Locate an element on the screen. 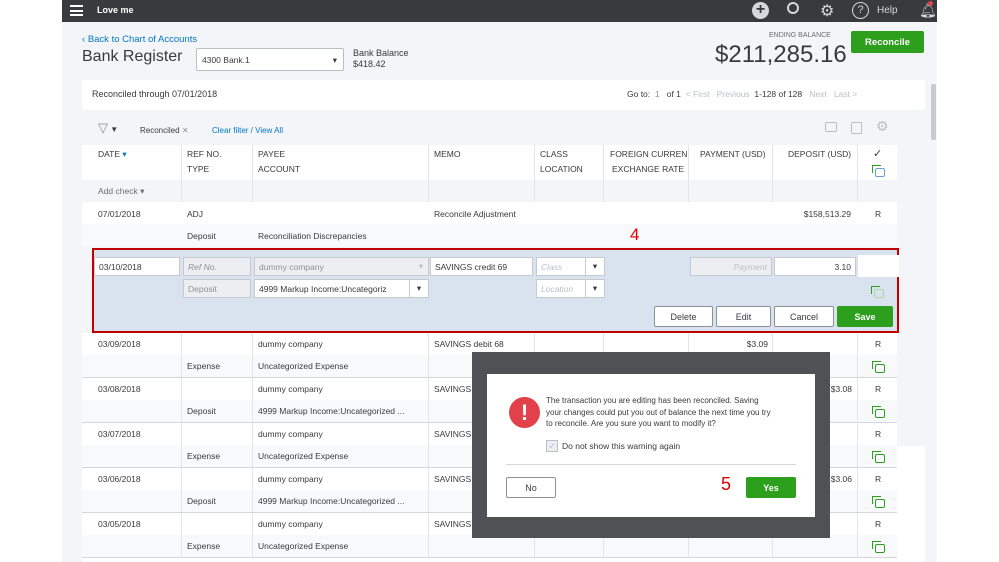 This screenshot has width=999, height=562. memo-input: SAVINGS credit 69 is located at coordinates (481, 266).